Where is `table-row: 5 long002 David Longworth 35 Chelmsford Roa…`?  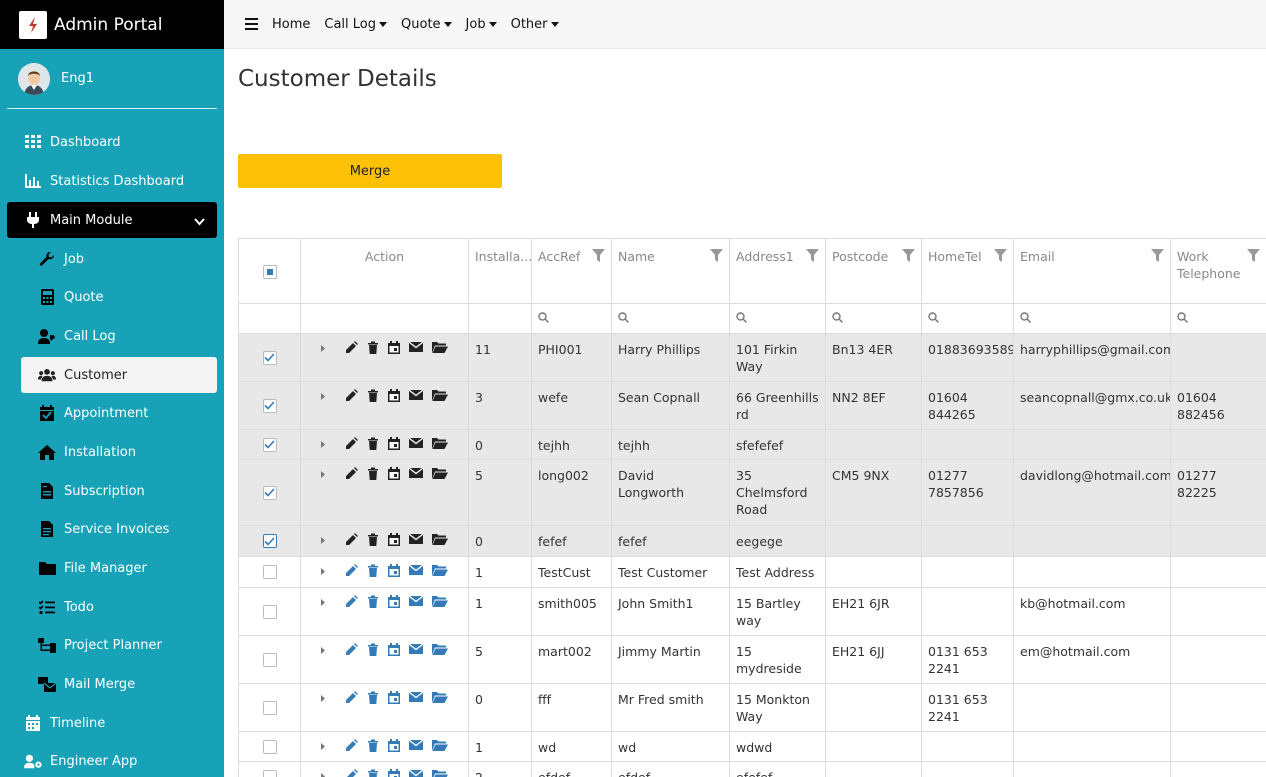
table-row: 5 long002 David Longworth 35 Chelmsford Roa… is located at coordinates (752, 493).